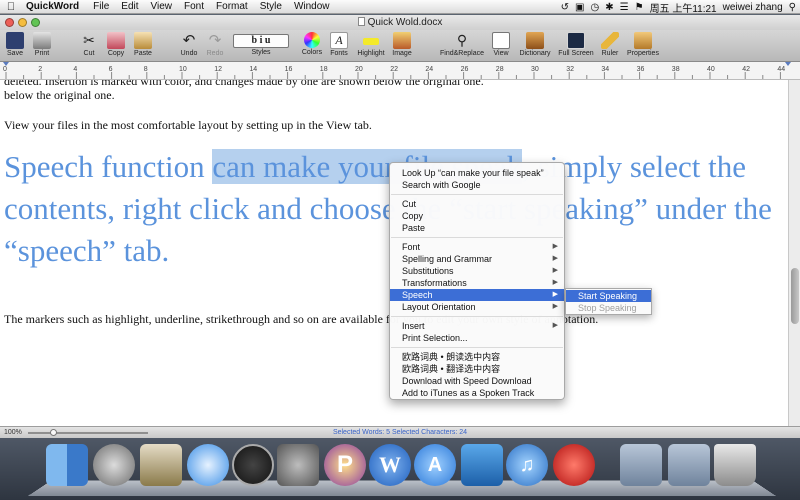 The width and height of the screenshot is (800, 500). Describe the element at coordinates (312, 40) in the screenshot. I see `colors-icon` at that location.